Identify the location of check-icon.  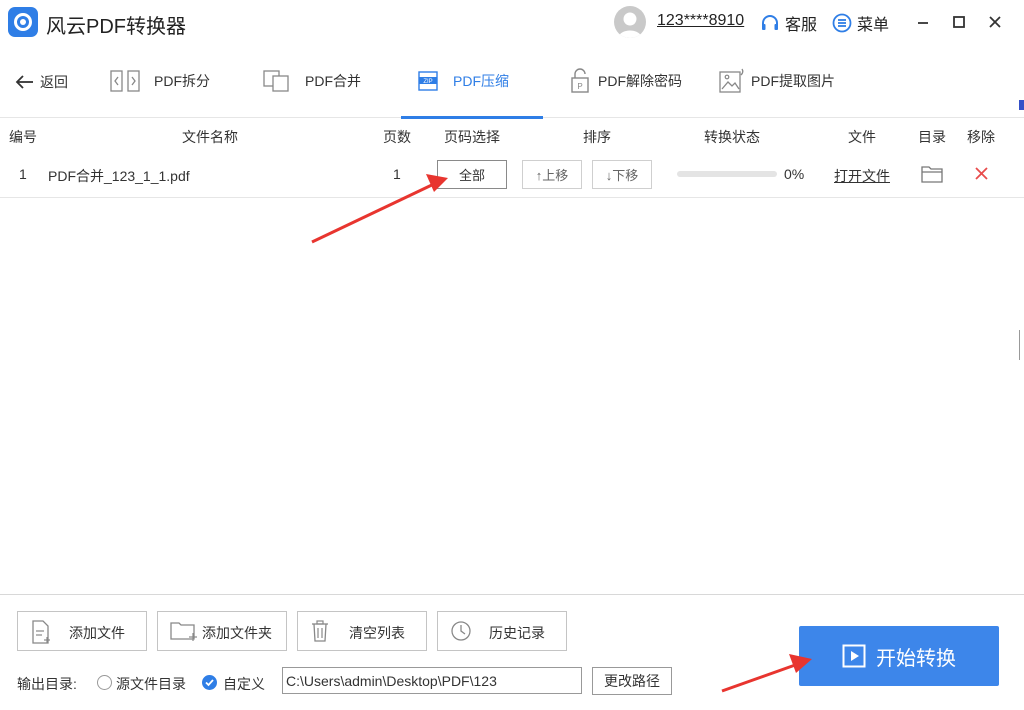
(209, 683).